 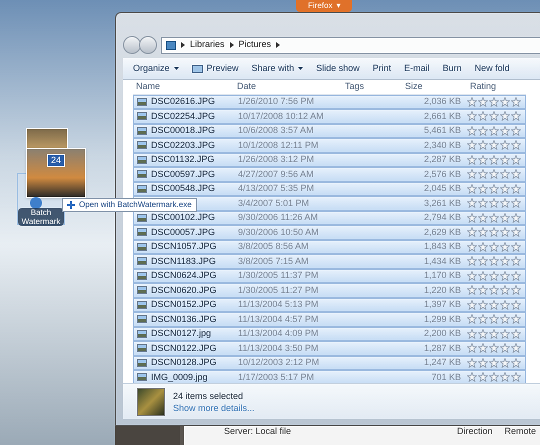 What do you see at coordinates (329, 363) in the screenshot?
I see `file-row: DSCN0128.JPG 10/12/2003 2:12 PM 1,247 KB` at bounding box center [329, 363].